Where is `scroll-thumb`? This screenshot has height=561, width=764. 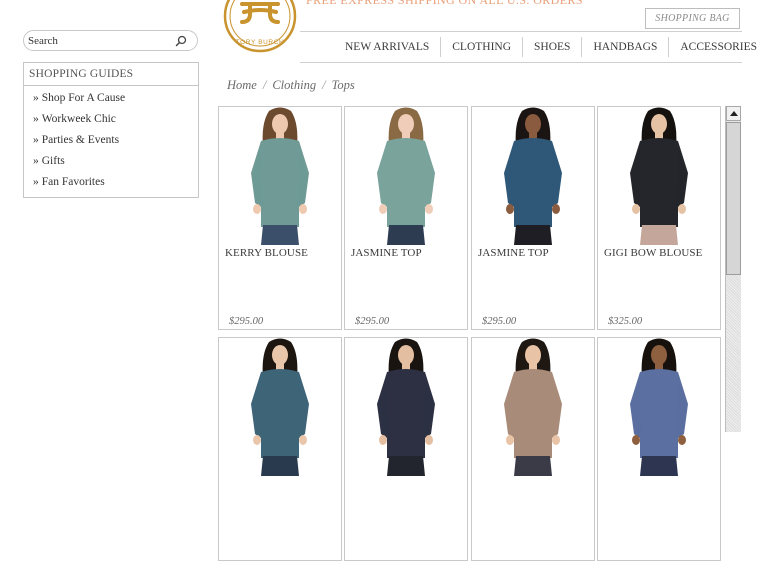
scroll-thumb is located at coordinates (733, 198).